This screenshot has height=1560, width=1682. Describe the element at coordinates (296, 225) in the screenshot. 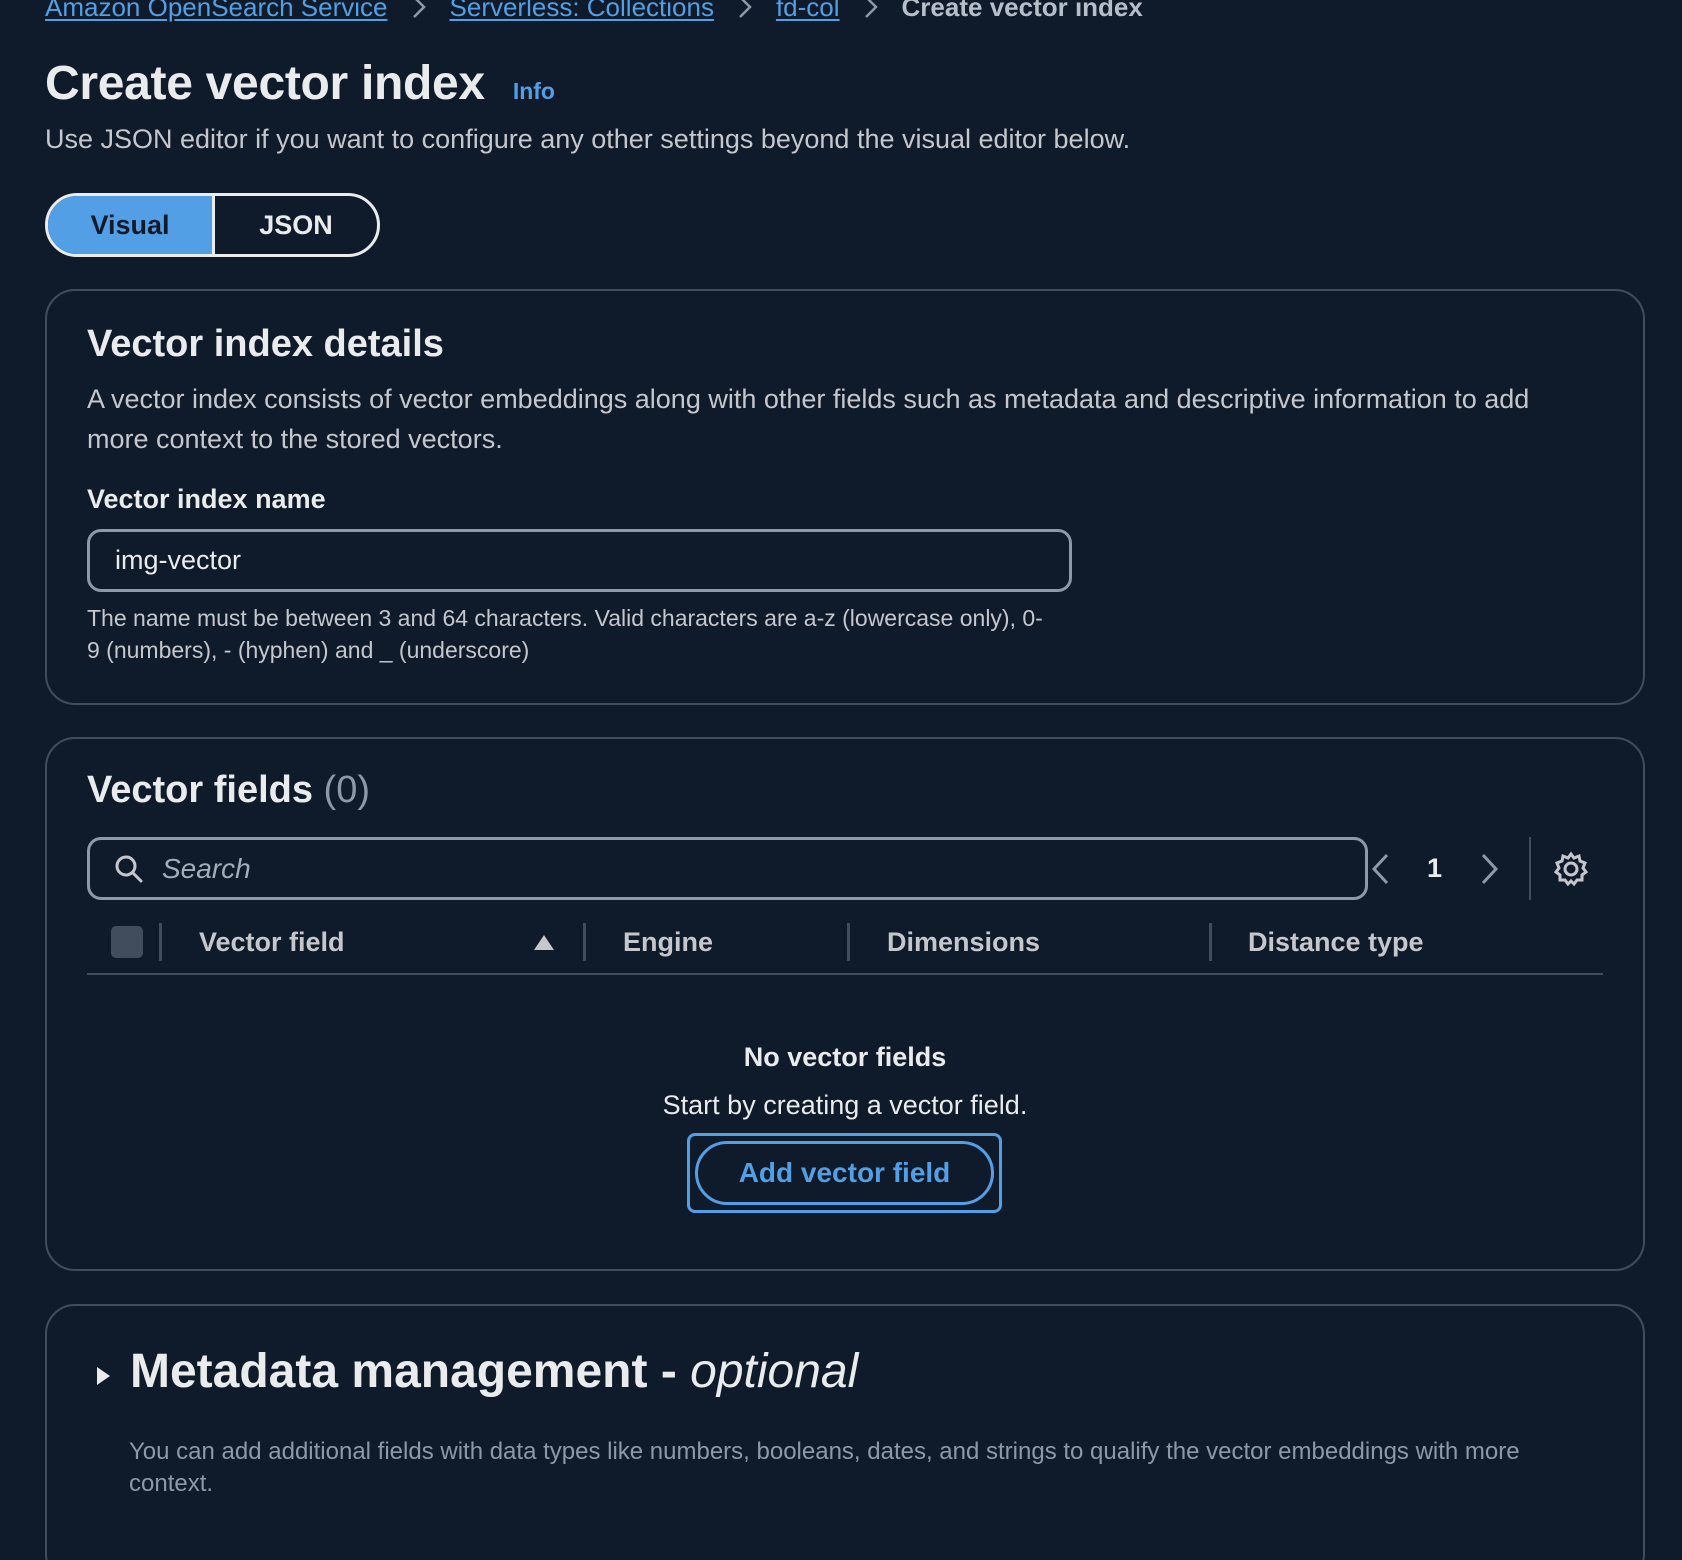

I see `json-mode-button: JSON` at that location.